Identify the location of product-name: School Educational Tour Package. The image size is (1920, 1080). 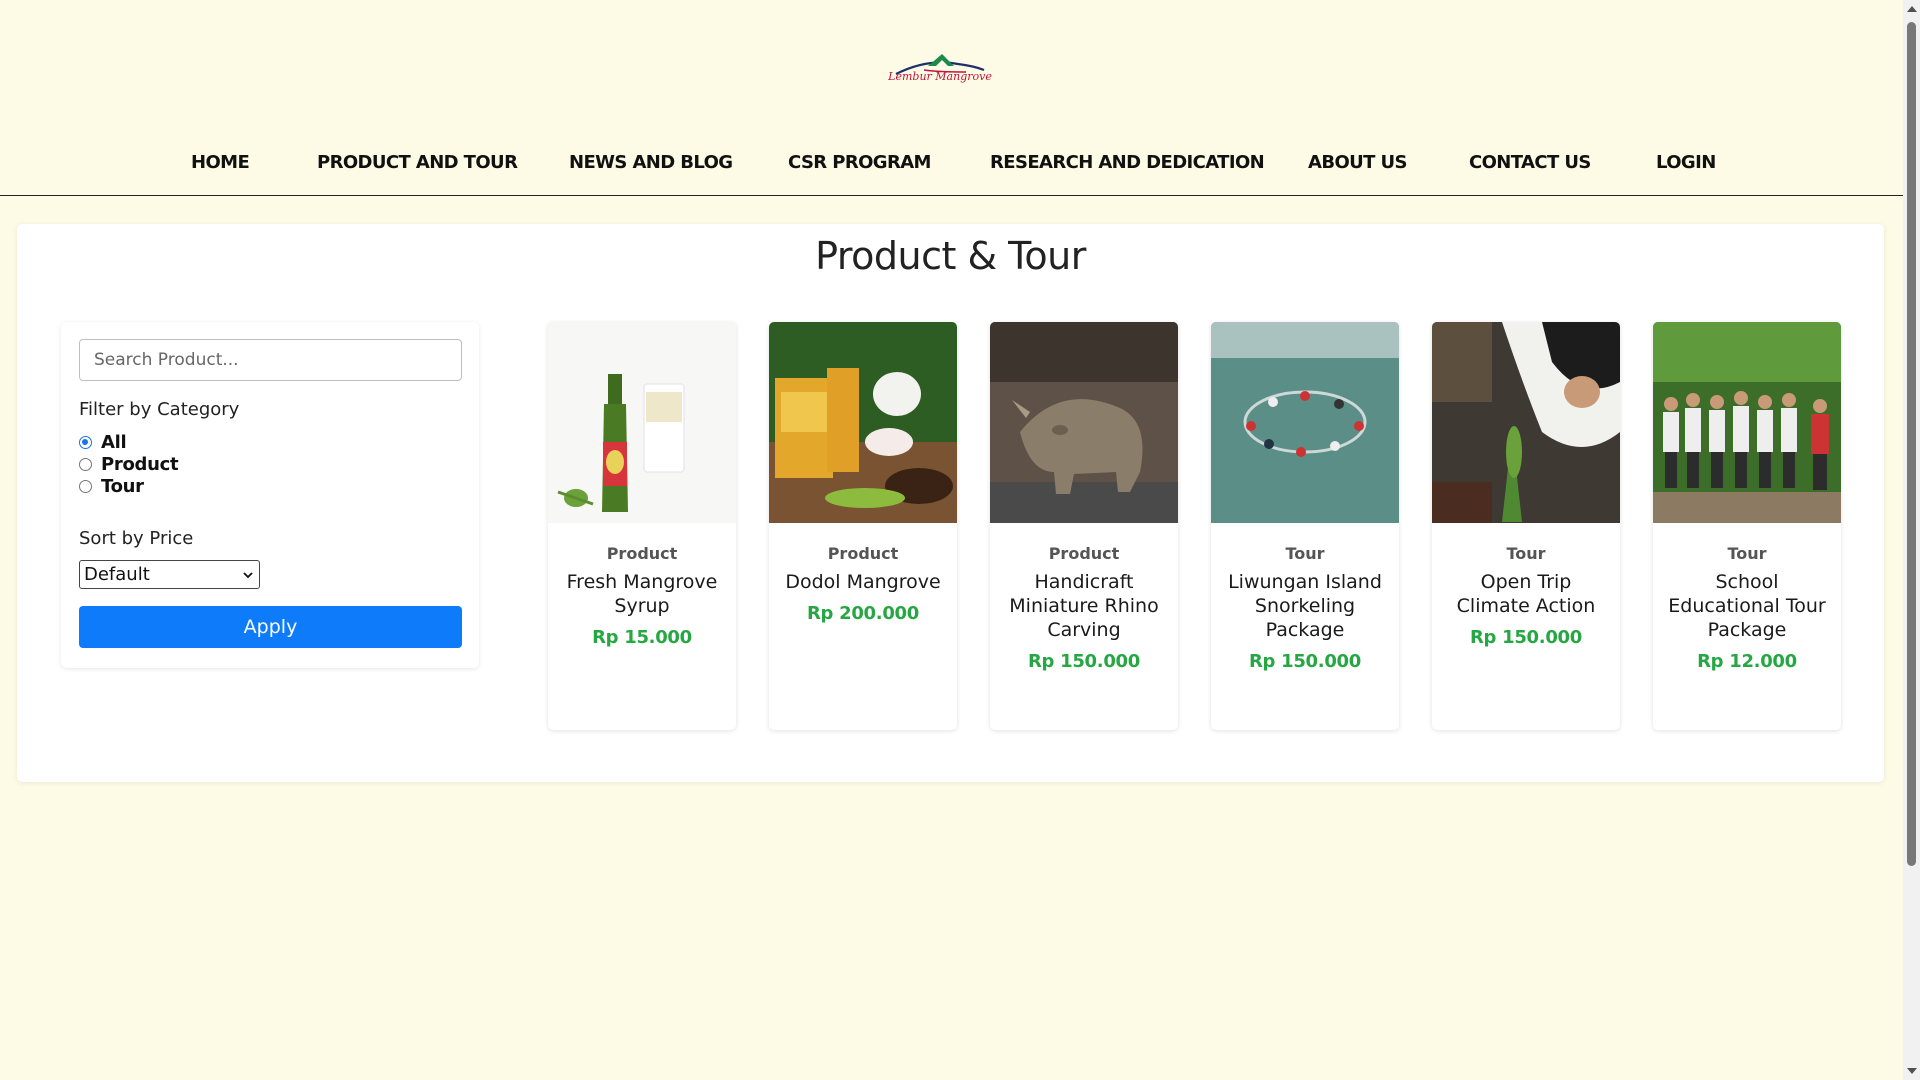
(1747, 606).